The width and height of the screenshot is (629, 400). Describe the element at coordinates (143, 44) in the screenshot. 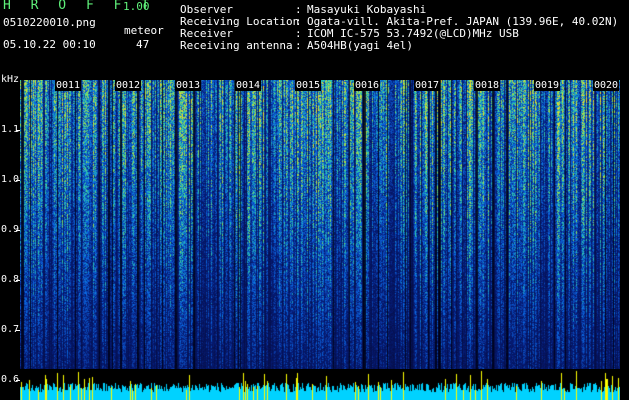

I see `meteor-count: 47` at that location.